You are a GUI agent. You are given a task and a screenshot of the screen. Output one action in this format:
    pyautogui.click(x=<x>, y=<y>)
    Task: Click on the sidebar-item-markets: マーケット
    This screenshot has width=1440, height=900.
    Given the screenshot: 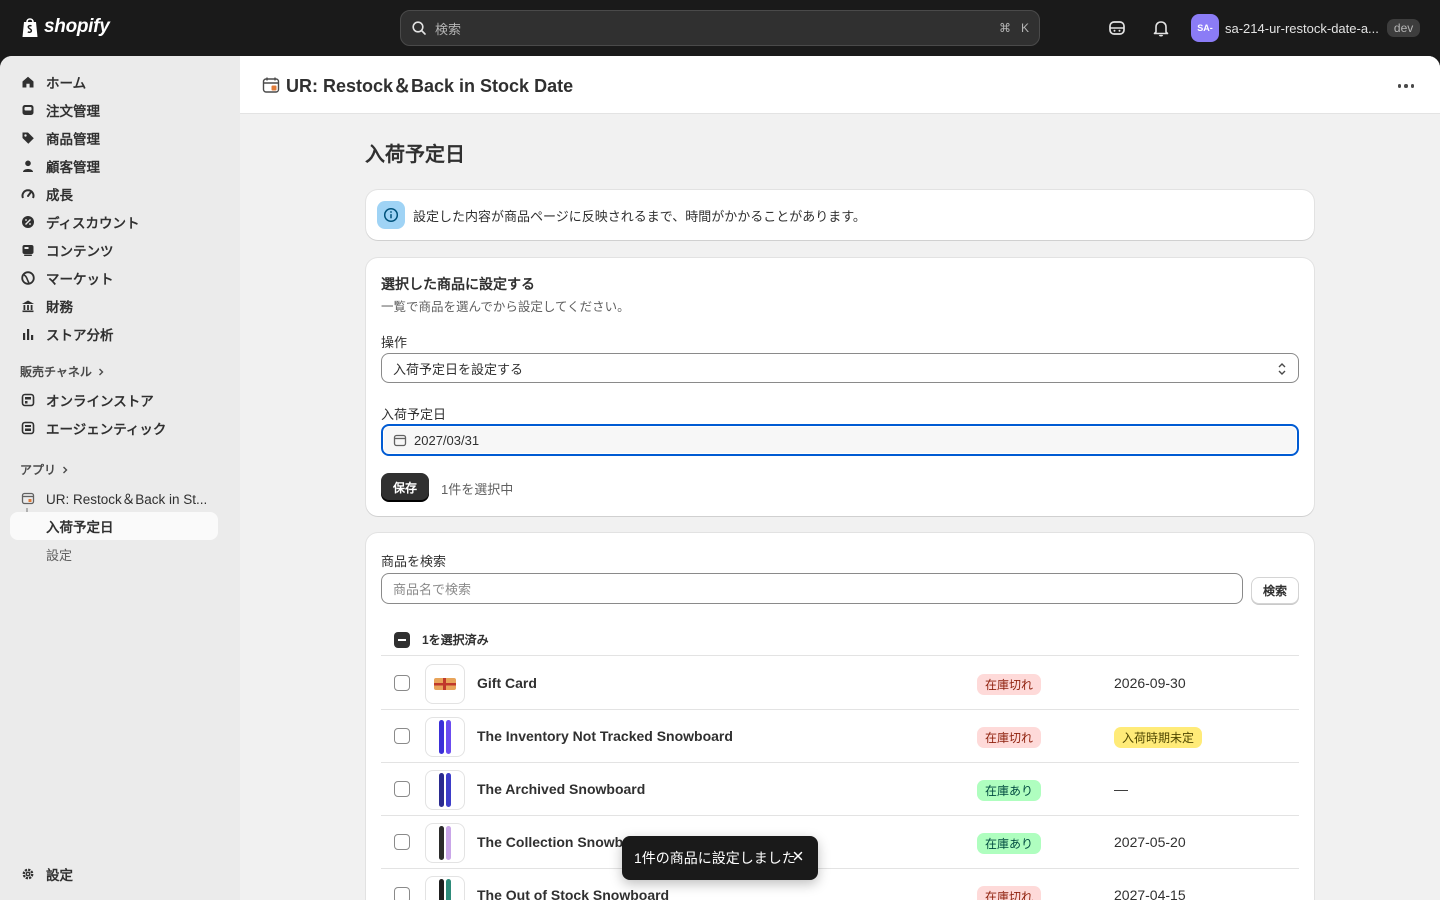 What is the action you would take?
    pyautogui.click(x=114, y=278)
    